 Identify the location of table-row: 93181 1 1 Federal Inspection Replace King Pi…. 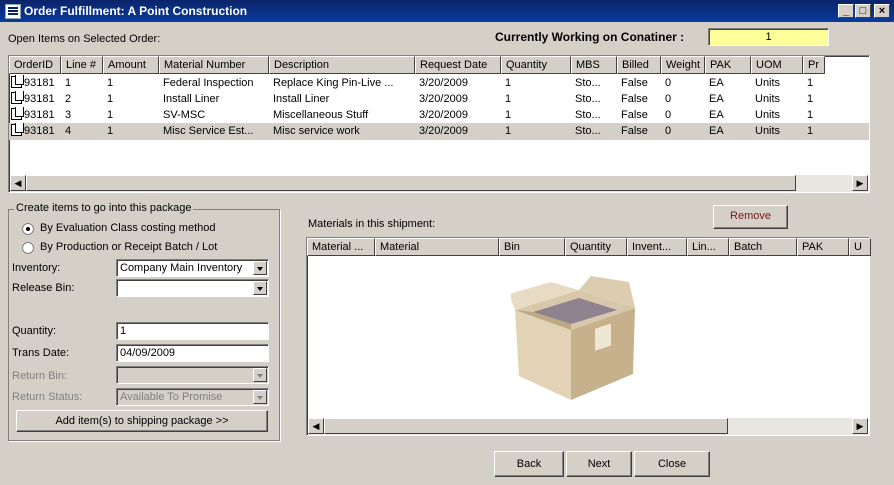
(439, 83).